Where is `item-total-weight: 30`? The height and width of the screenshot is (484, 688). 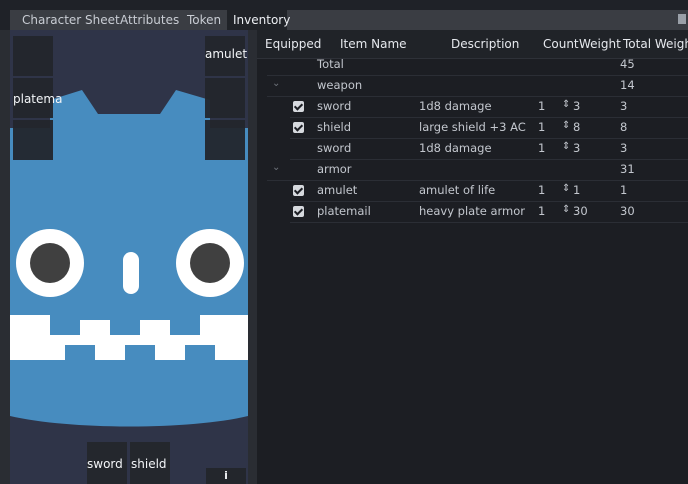 item-total-weight: 30 is located at coordinates (627, 211).